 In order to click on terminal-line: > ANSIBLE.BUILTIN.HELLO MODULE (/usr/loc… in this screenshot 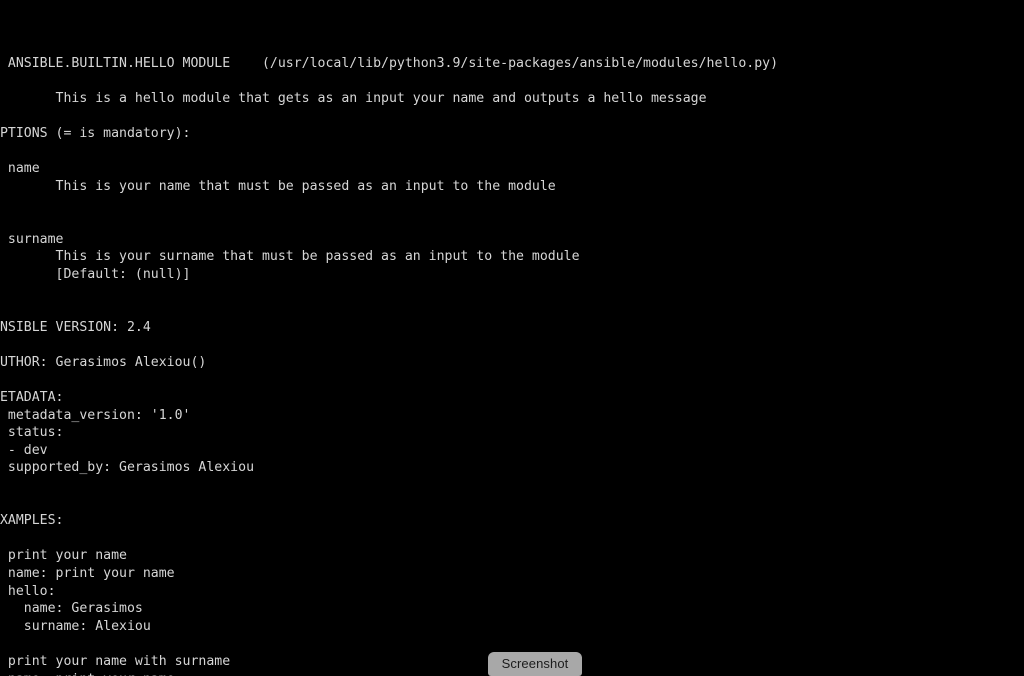, I will do `click(389, 63)`.